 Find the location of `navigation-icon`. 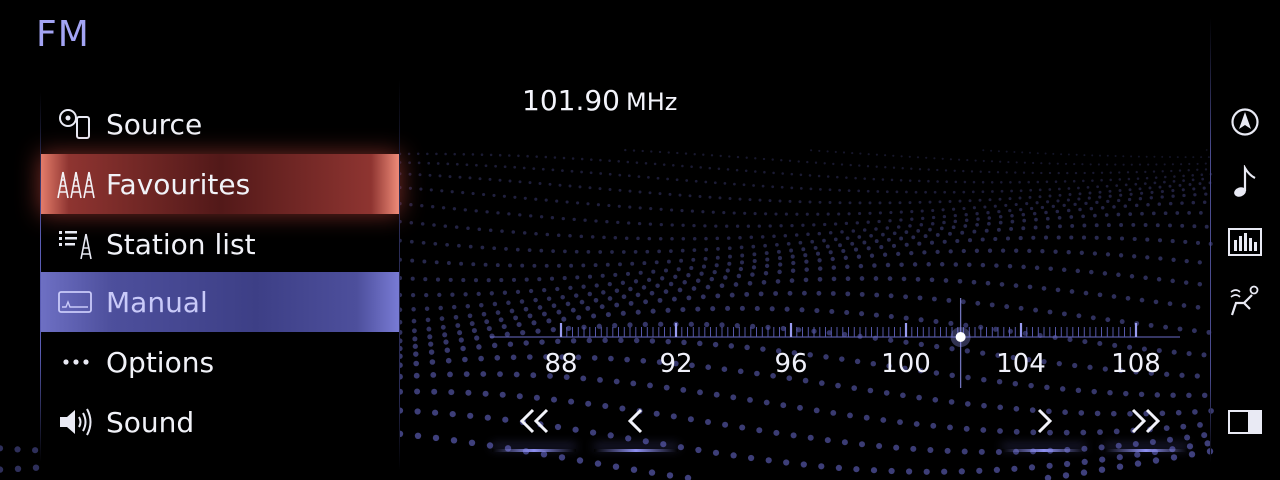

navigation-icon is located at coordinates (1245, 122).